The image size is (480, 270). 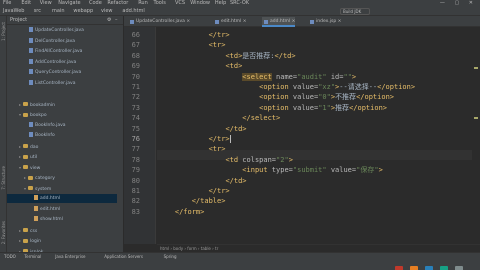 What do you see at coordinates (318, 248) in the screenshot?
I see `html-breadcrumb: html › body › form › table › tr` at bounding box center [318, 248].